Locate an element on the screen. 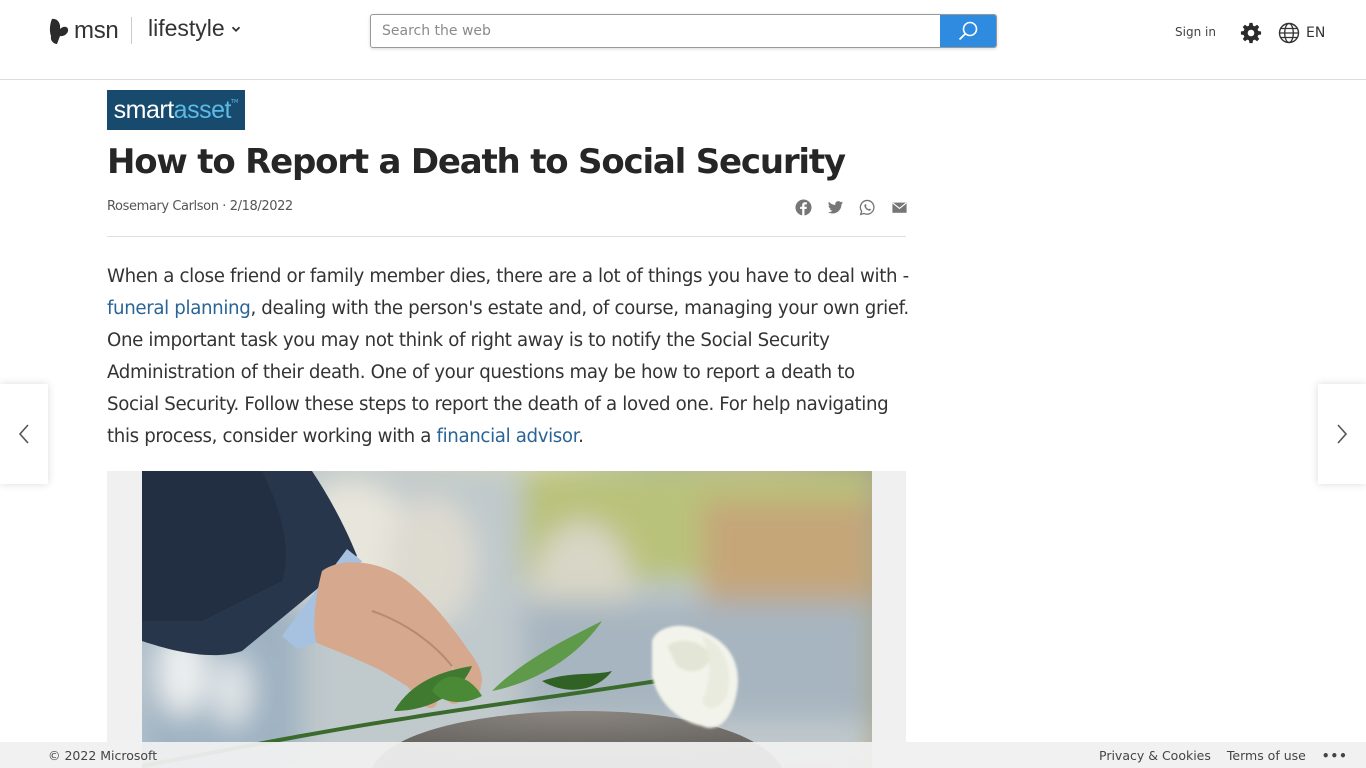  publish-date: 2/18/2022 is located at coordinates (261, 206).